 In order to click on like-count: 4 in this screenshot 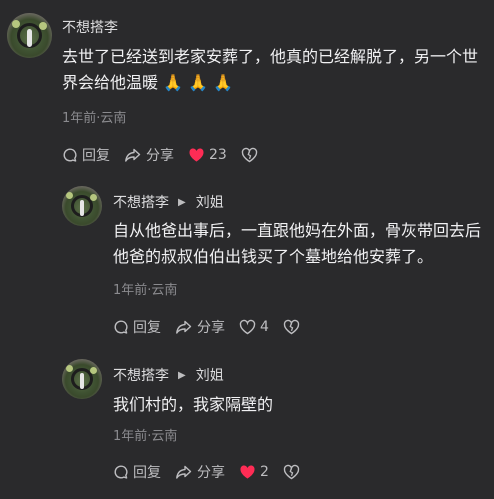, I will do `click(264, 327)`.